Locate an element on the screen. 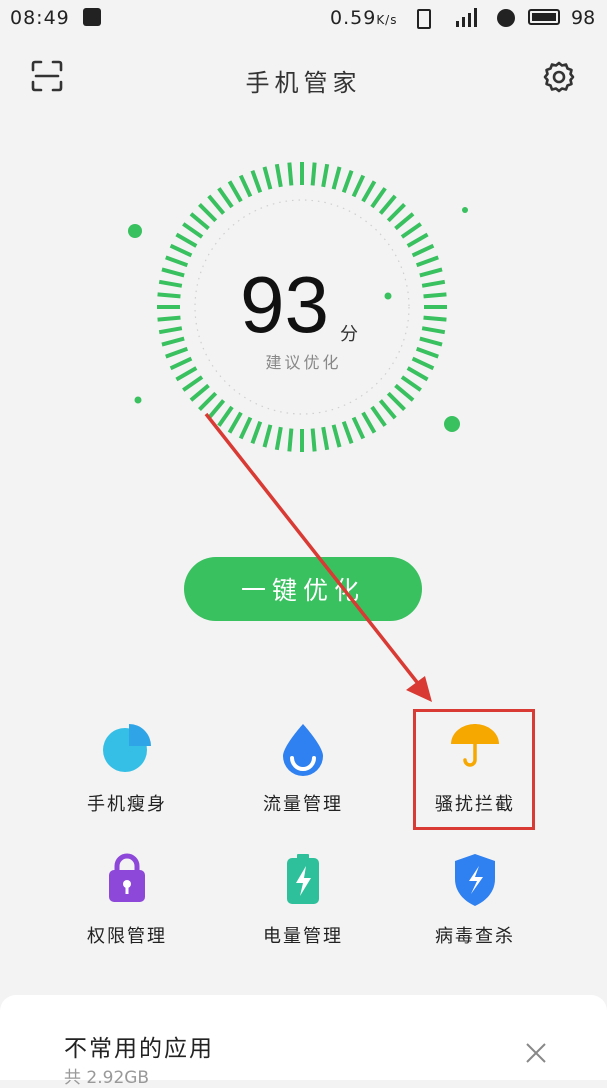 The width and height of the screenshot is (607, 1088). tool-label: 电量管理 is located at coordinates (303, 936).